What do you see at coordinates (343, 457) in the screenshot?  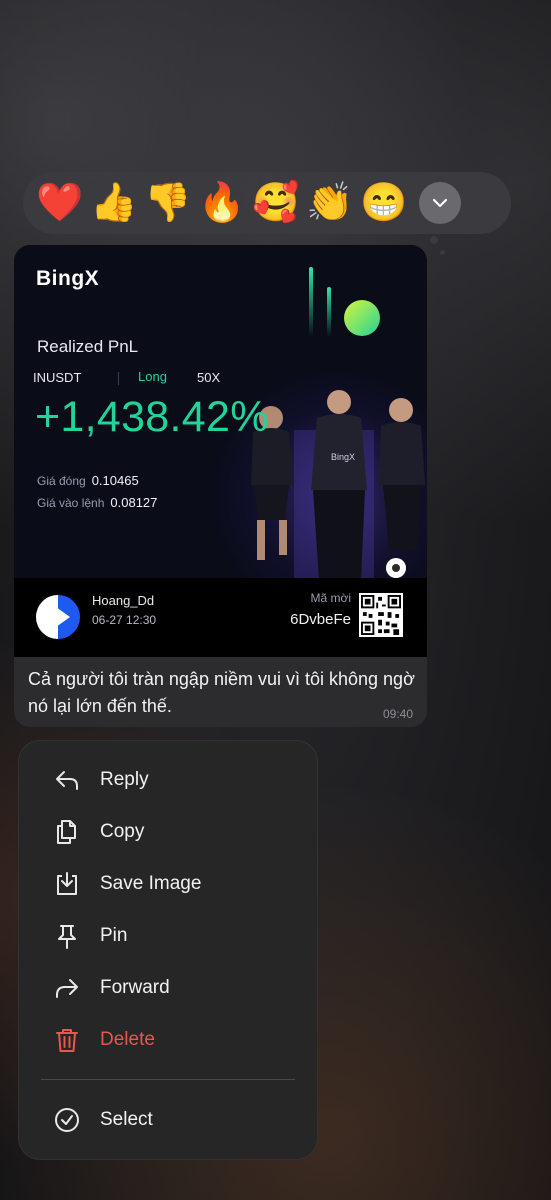 I see `svg-text: BingX` at bounding box center [343, 457].